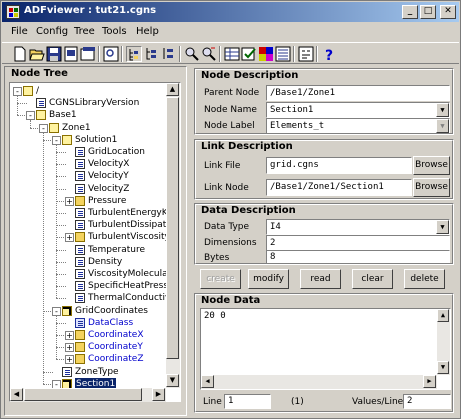  I want to click on minimize-button: _, so click(410, 12).